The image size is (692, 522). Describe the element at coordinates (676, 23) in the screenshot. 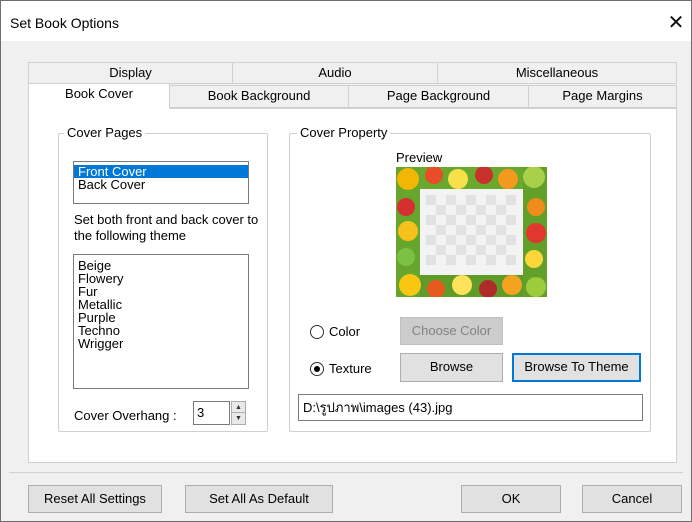

I see `close-icon: ✕` at that location.